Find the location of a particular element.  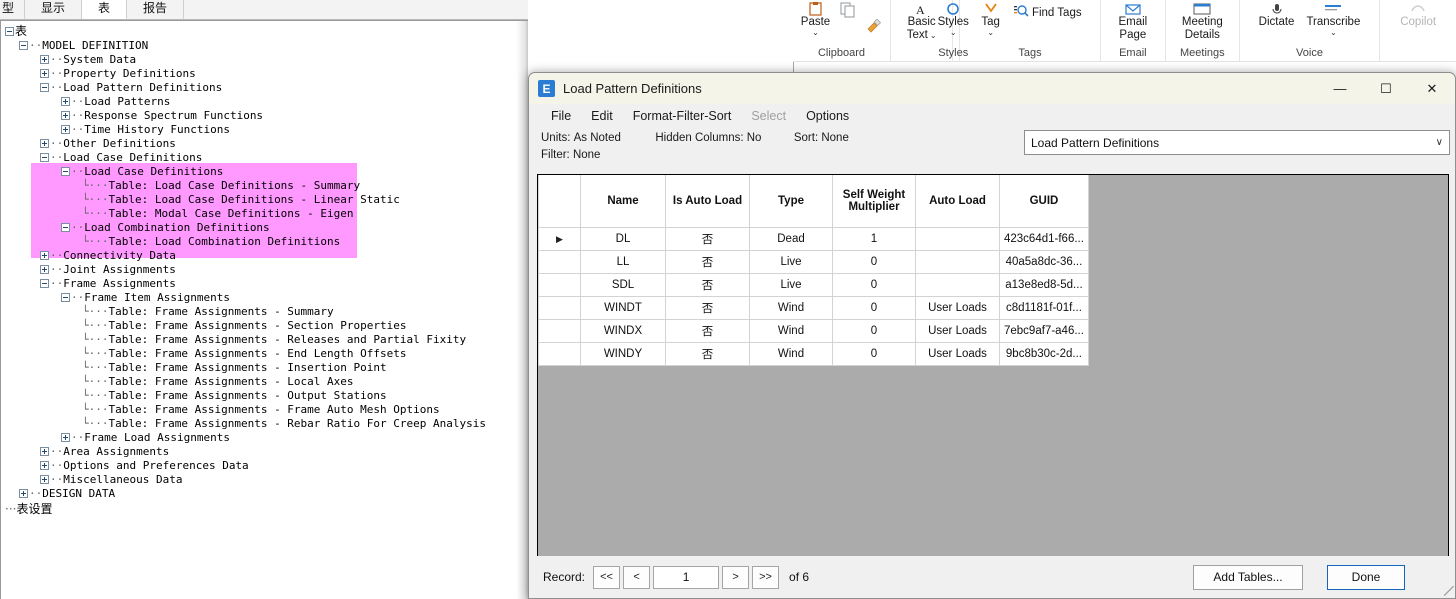

tree-item: ··DESIGN DATA is located at coordinates (266, 494).